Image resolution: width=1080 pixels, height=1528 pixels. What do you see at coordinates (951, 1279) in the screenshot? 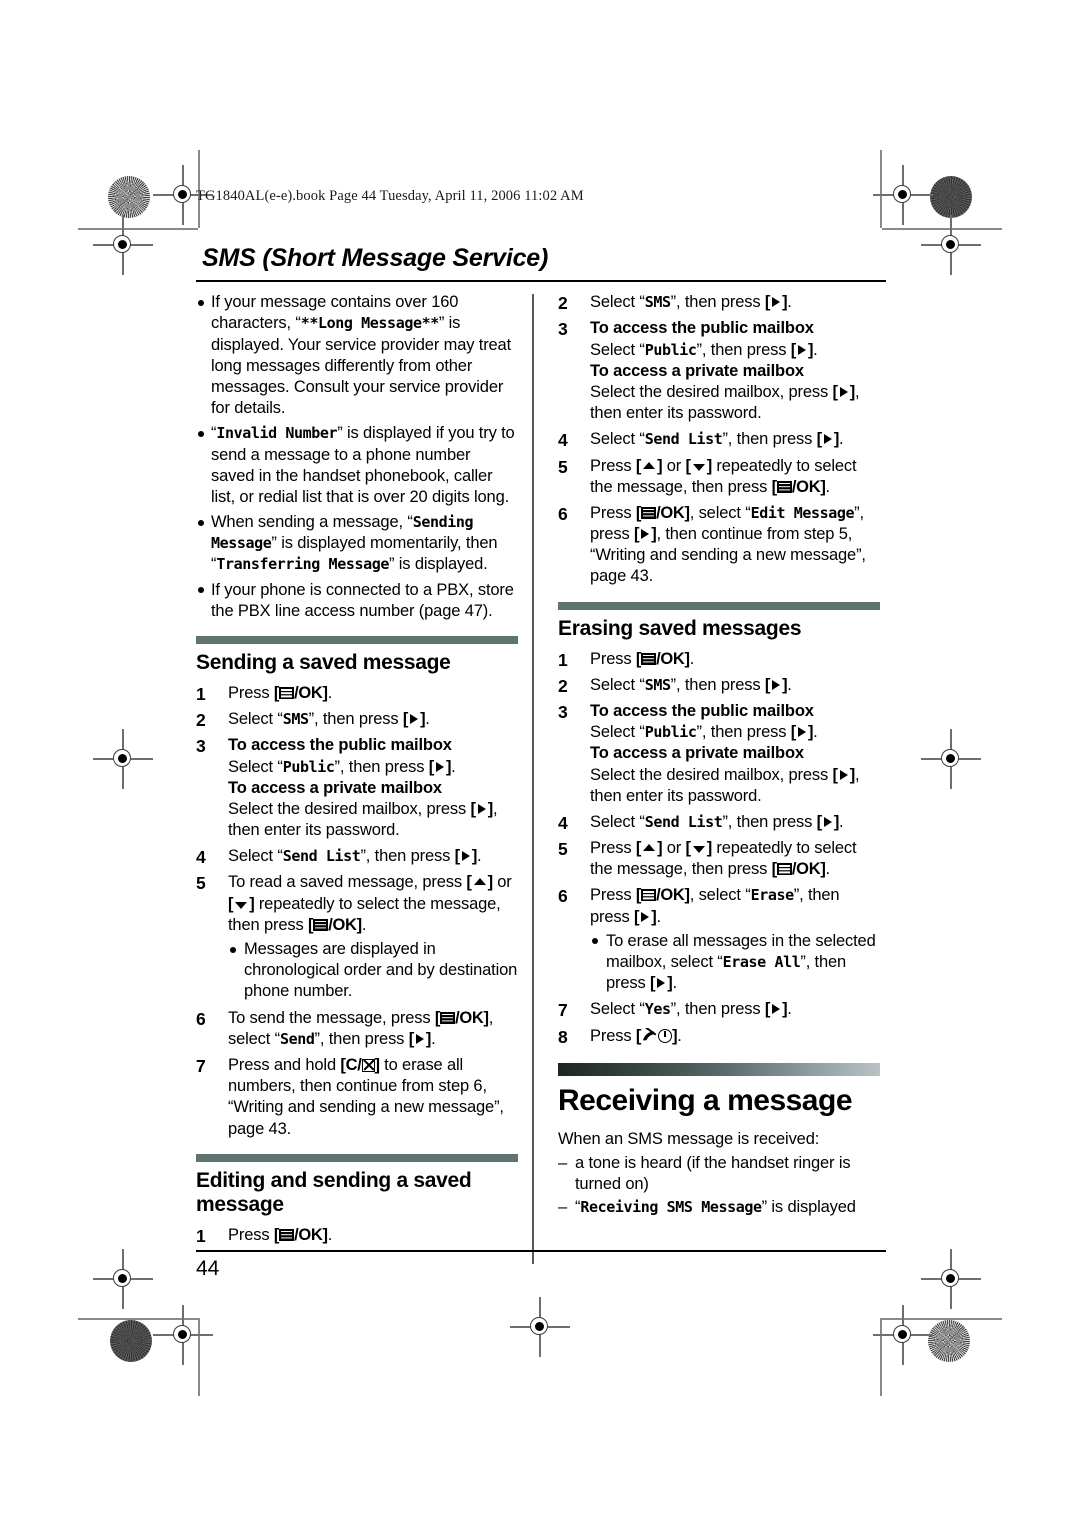
I see `registration-mark-bottom-right-a` at bounding box center [951, 1279].